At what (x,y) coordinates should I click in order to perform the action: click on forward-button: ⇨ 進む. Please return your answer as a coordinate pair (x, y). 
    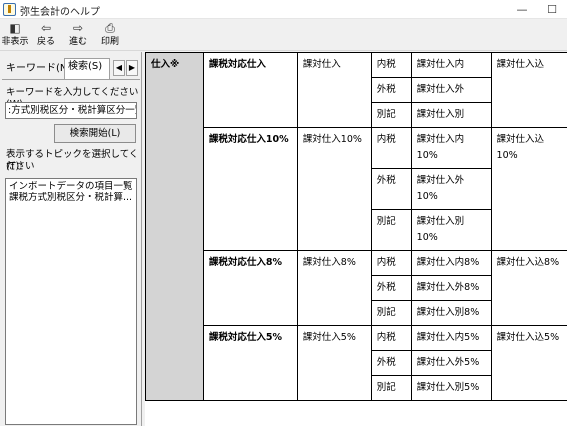
    Looking at the image, I should click on (78, 35).